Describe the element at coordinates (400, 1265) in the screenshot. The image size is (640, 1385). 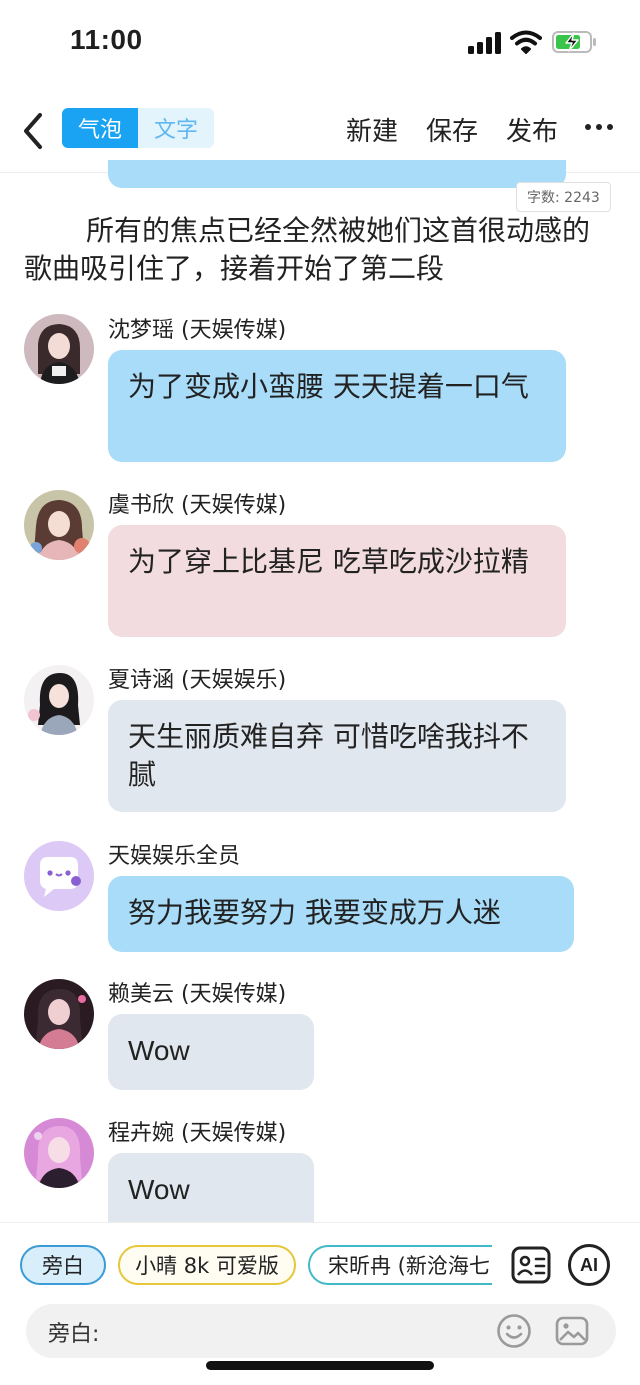
I see `character-chip: 宋昕冉 (新沧海七` at that location.